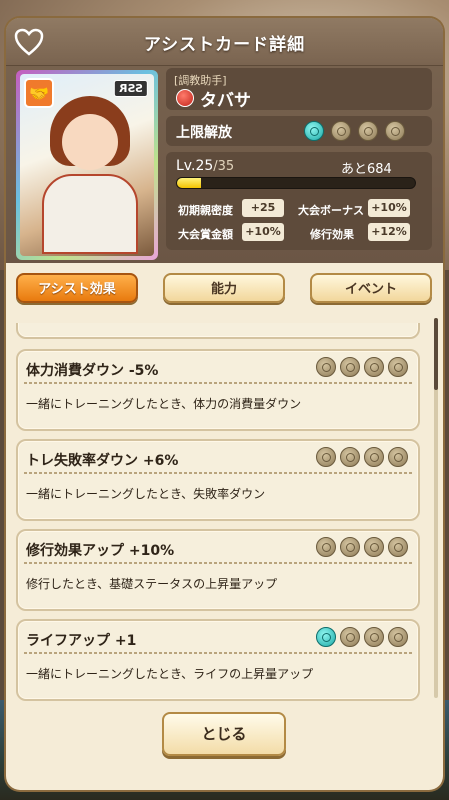  What do you see at coordinates (185, 98) in the screenshot?
I see `element-icon` at bounding box center [185, 98].